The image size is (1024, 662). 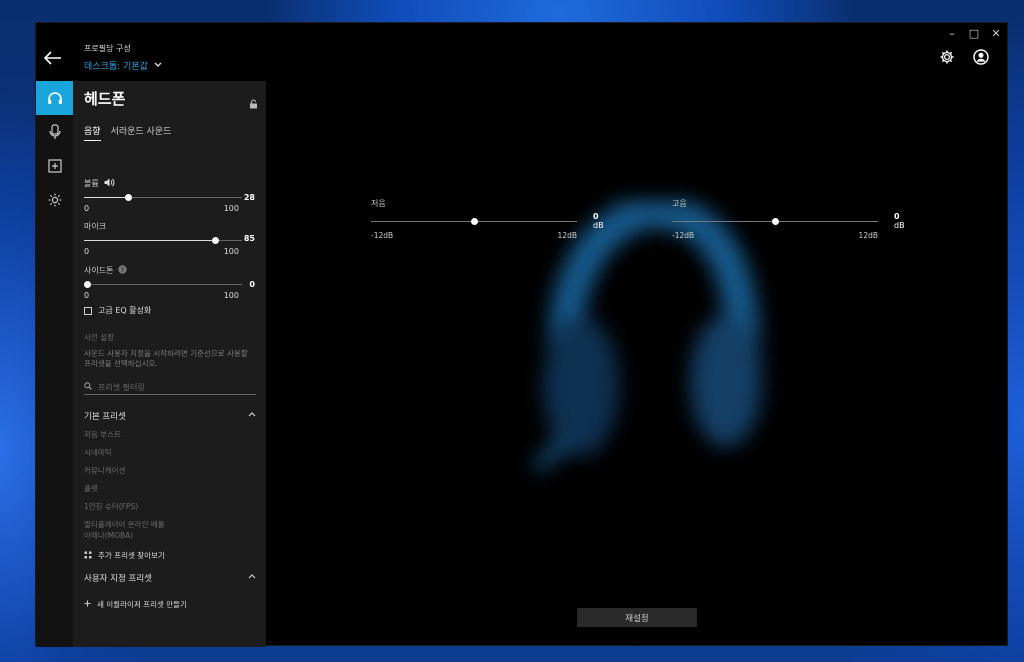 I want to click on preset-filter-input: 프리셋 필터링, so click(x=170, y=387).